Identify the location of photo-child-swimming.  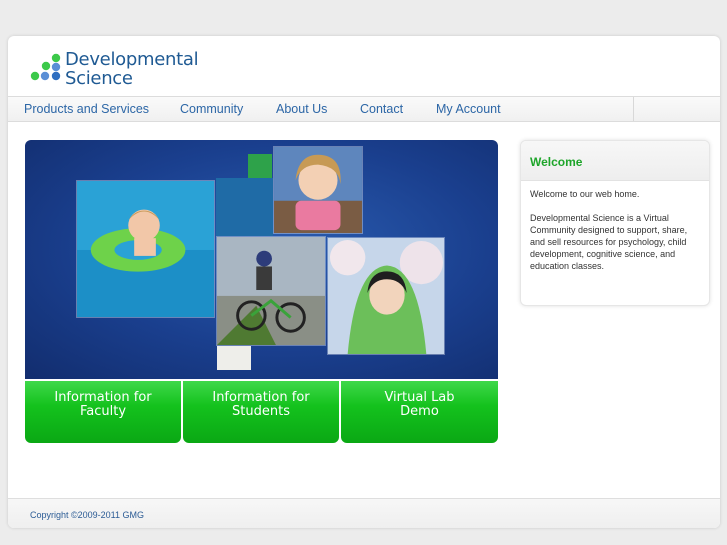
(145, 249).